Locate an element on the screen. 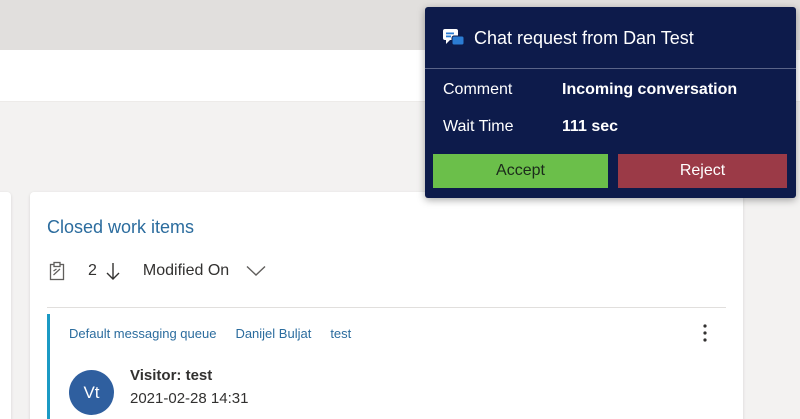 The image size is (800, 419). work-item-accent-bar is located at coordinates (48, 366).